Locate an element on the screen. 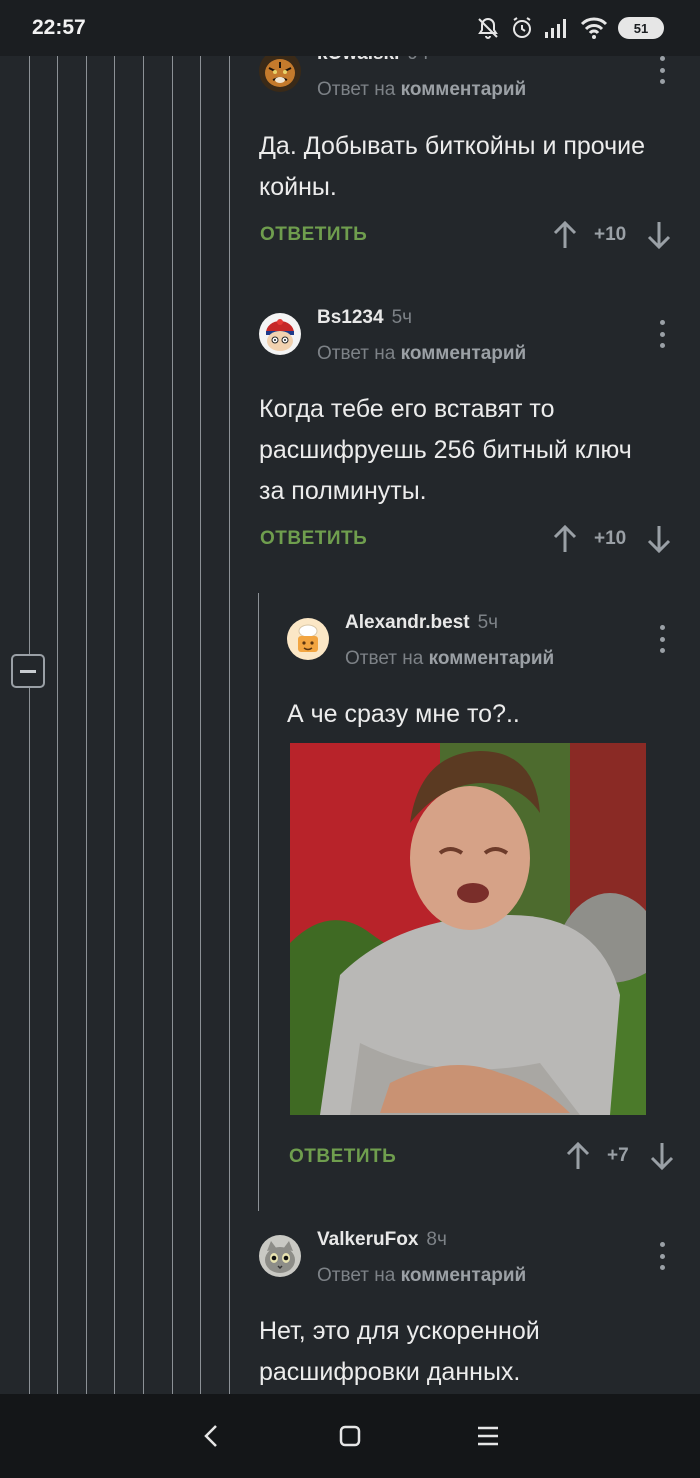 This screenshot has height=1478, width=700. battery-icon: 51 is located at coordinates (641, 28).